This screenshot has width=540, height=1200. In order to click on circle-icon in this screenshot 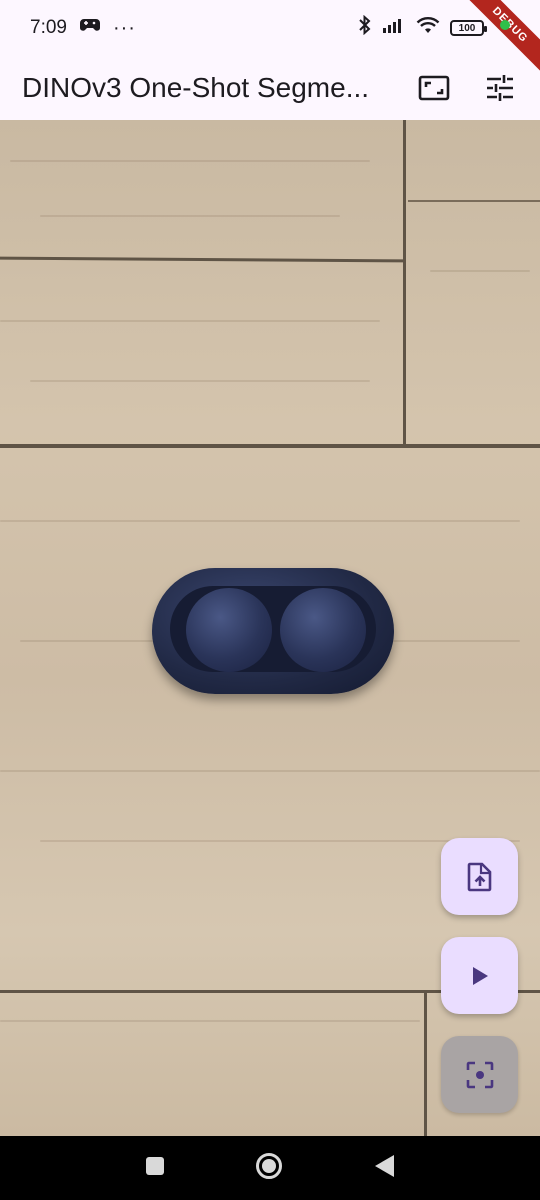, I will do `click(269, 1165)`.